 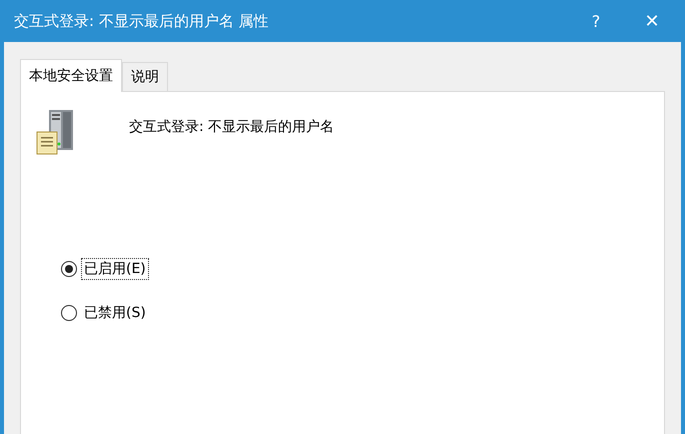 I want to click on help-button: ?, so click(x=596, y=21).